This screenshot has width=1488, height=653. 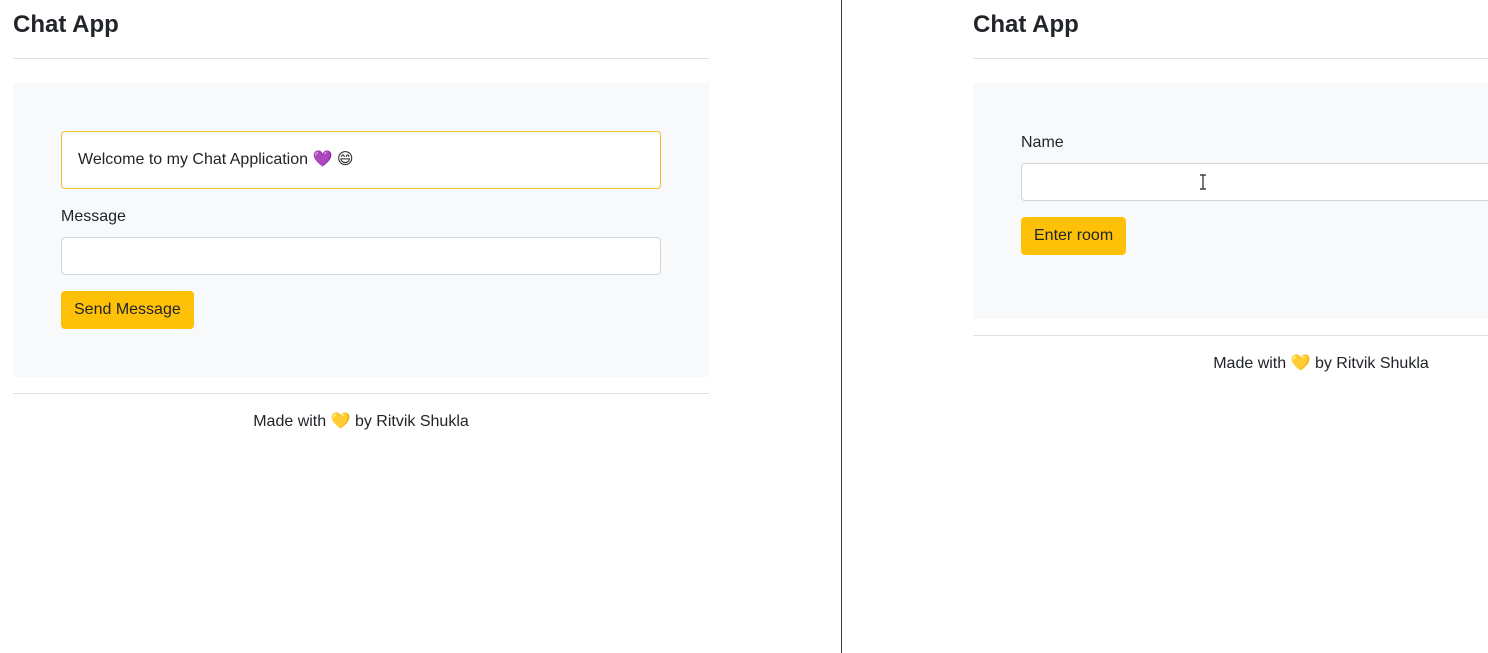 What do you see at coordinates (361, 256) in the screenshot?
I see `message-input` at bounding box center [361, 256].